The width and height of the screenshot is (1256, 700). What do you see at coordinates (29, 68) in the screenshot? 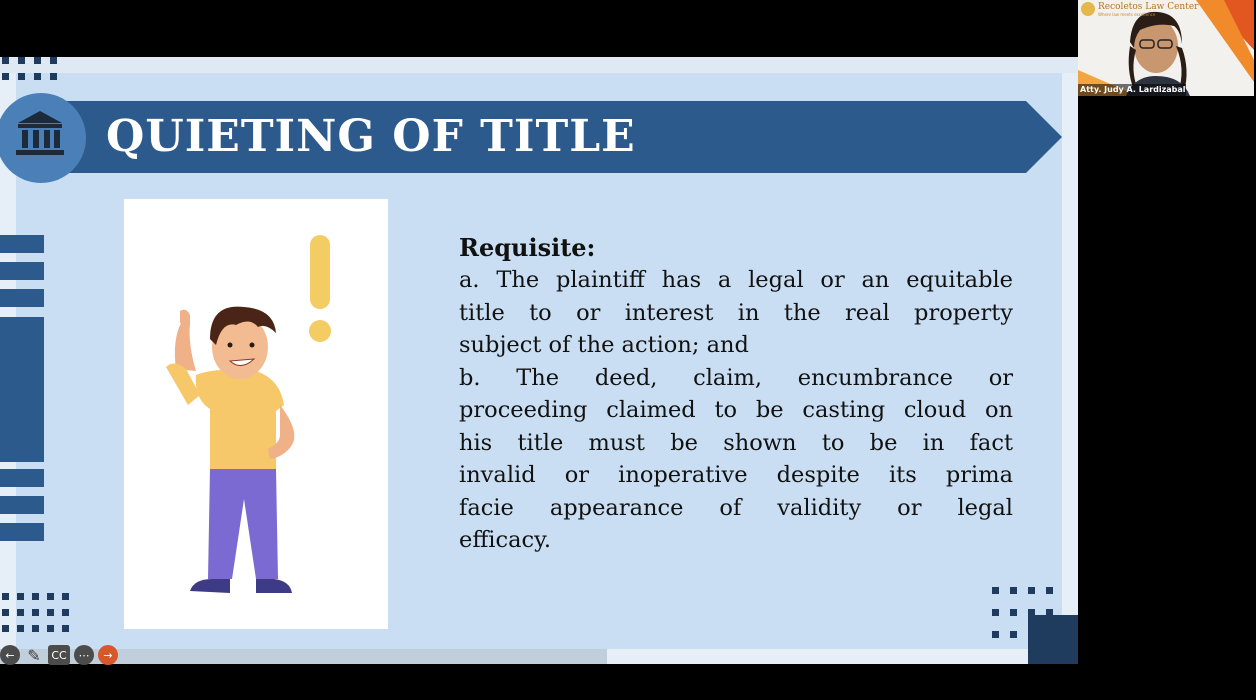
I see `decor-dots-top-left` at bounding box center [29, 68].